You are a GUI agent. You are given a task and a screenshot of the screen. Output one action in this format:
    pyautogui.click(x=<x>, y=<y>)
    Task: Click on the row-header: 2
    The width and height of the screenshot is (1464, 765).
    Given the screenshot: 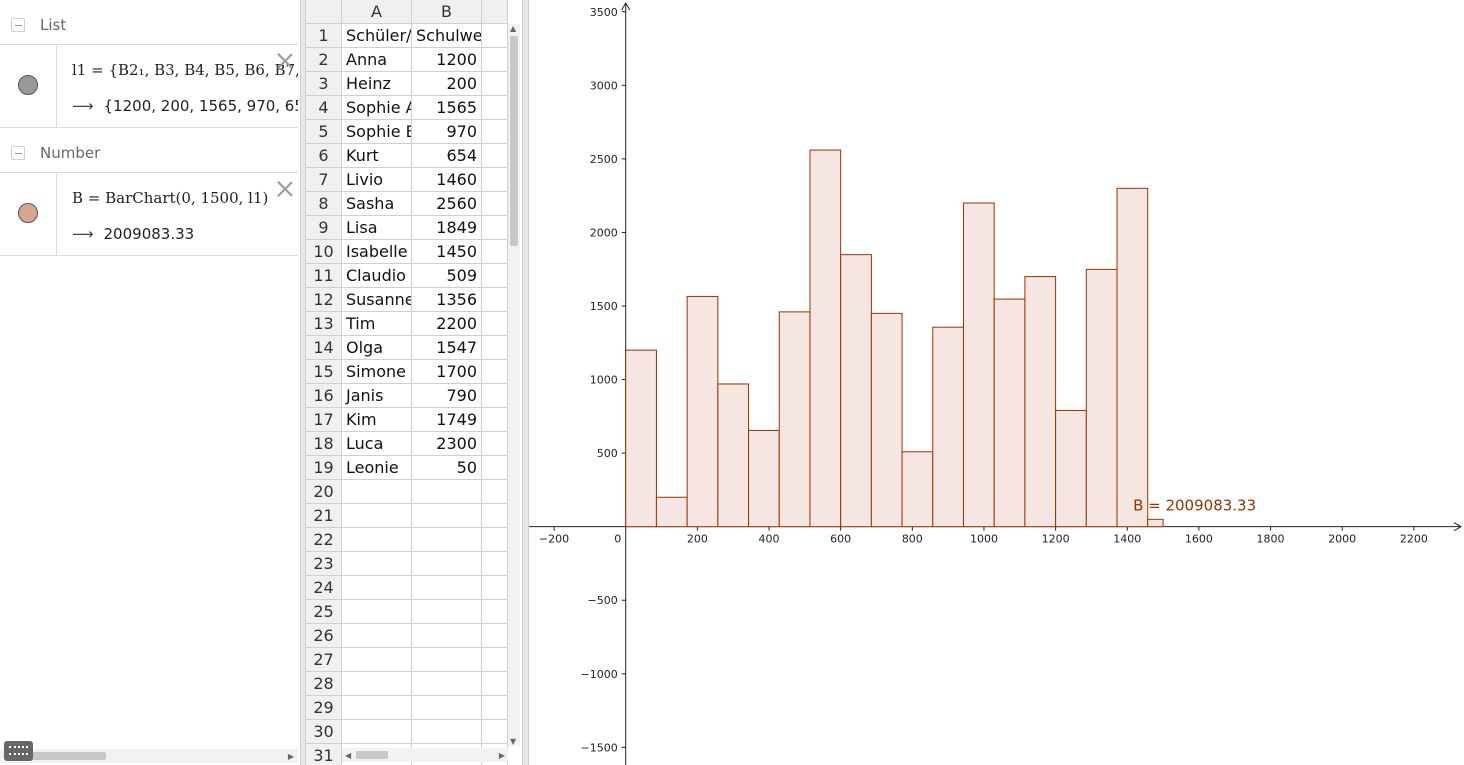 What is the action you would take?
    pyautogui.click(x=324, y=60)
    